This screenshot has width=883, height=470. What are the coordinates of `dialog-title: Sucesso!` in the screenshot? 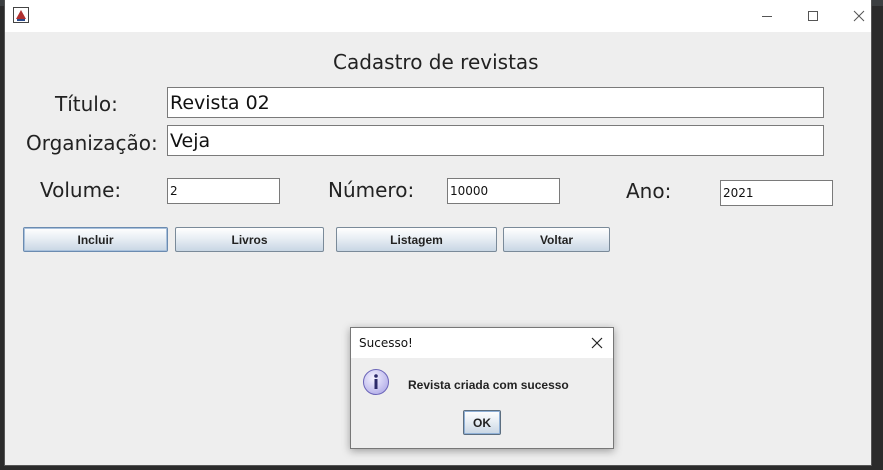 It's located at (386, 343).